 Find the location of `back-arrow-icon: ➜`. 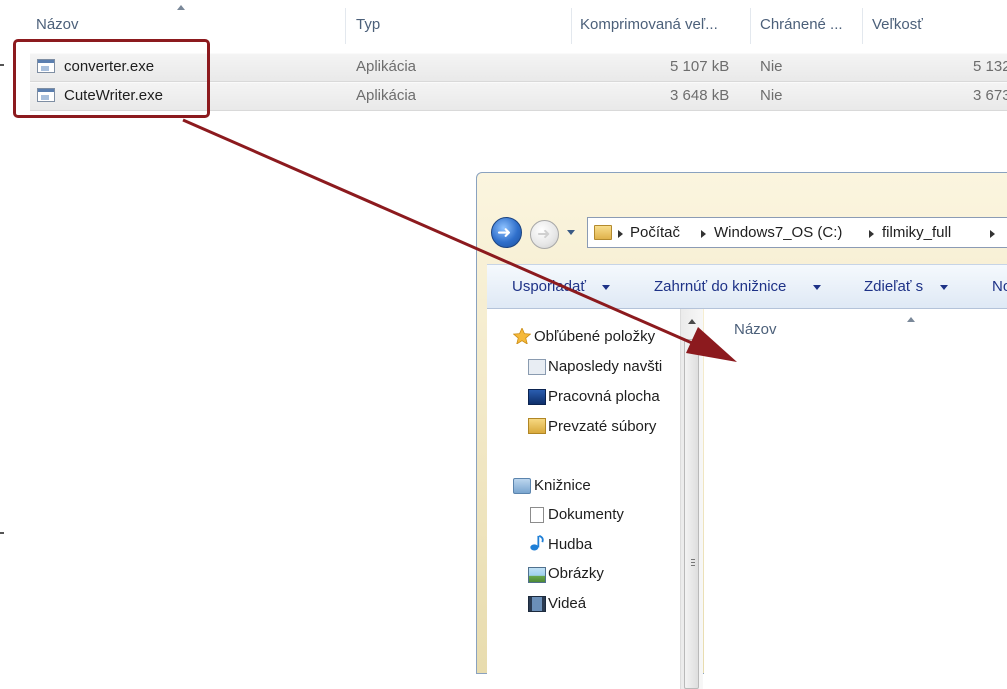

back-arrow-icon: ➜ is located at coordinates (504, 232).